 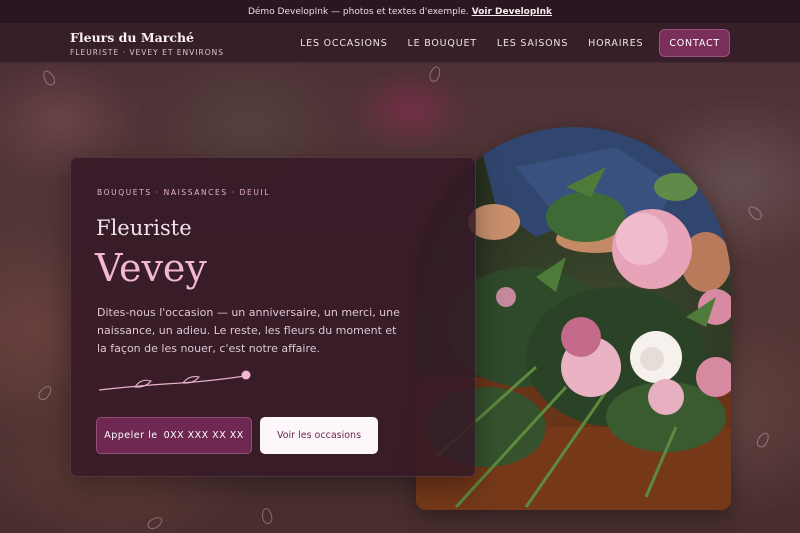 I want to click on nav-link-bouquet: LE BOUQUET, so click(x=442, y=43).